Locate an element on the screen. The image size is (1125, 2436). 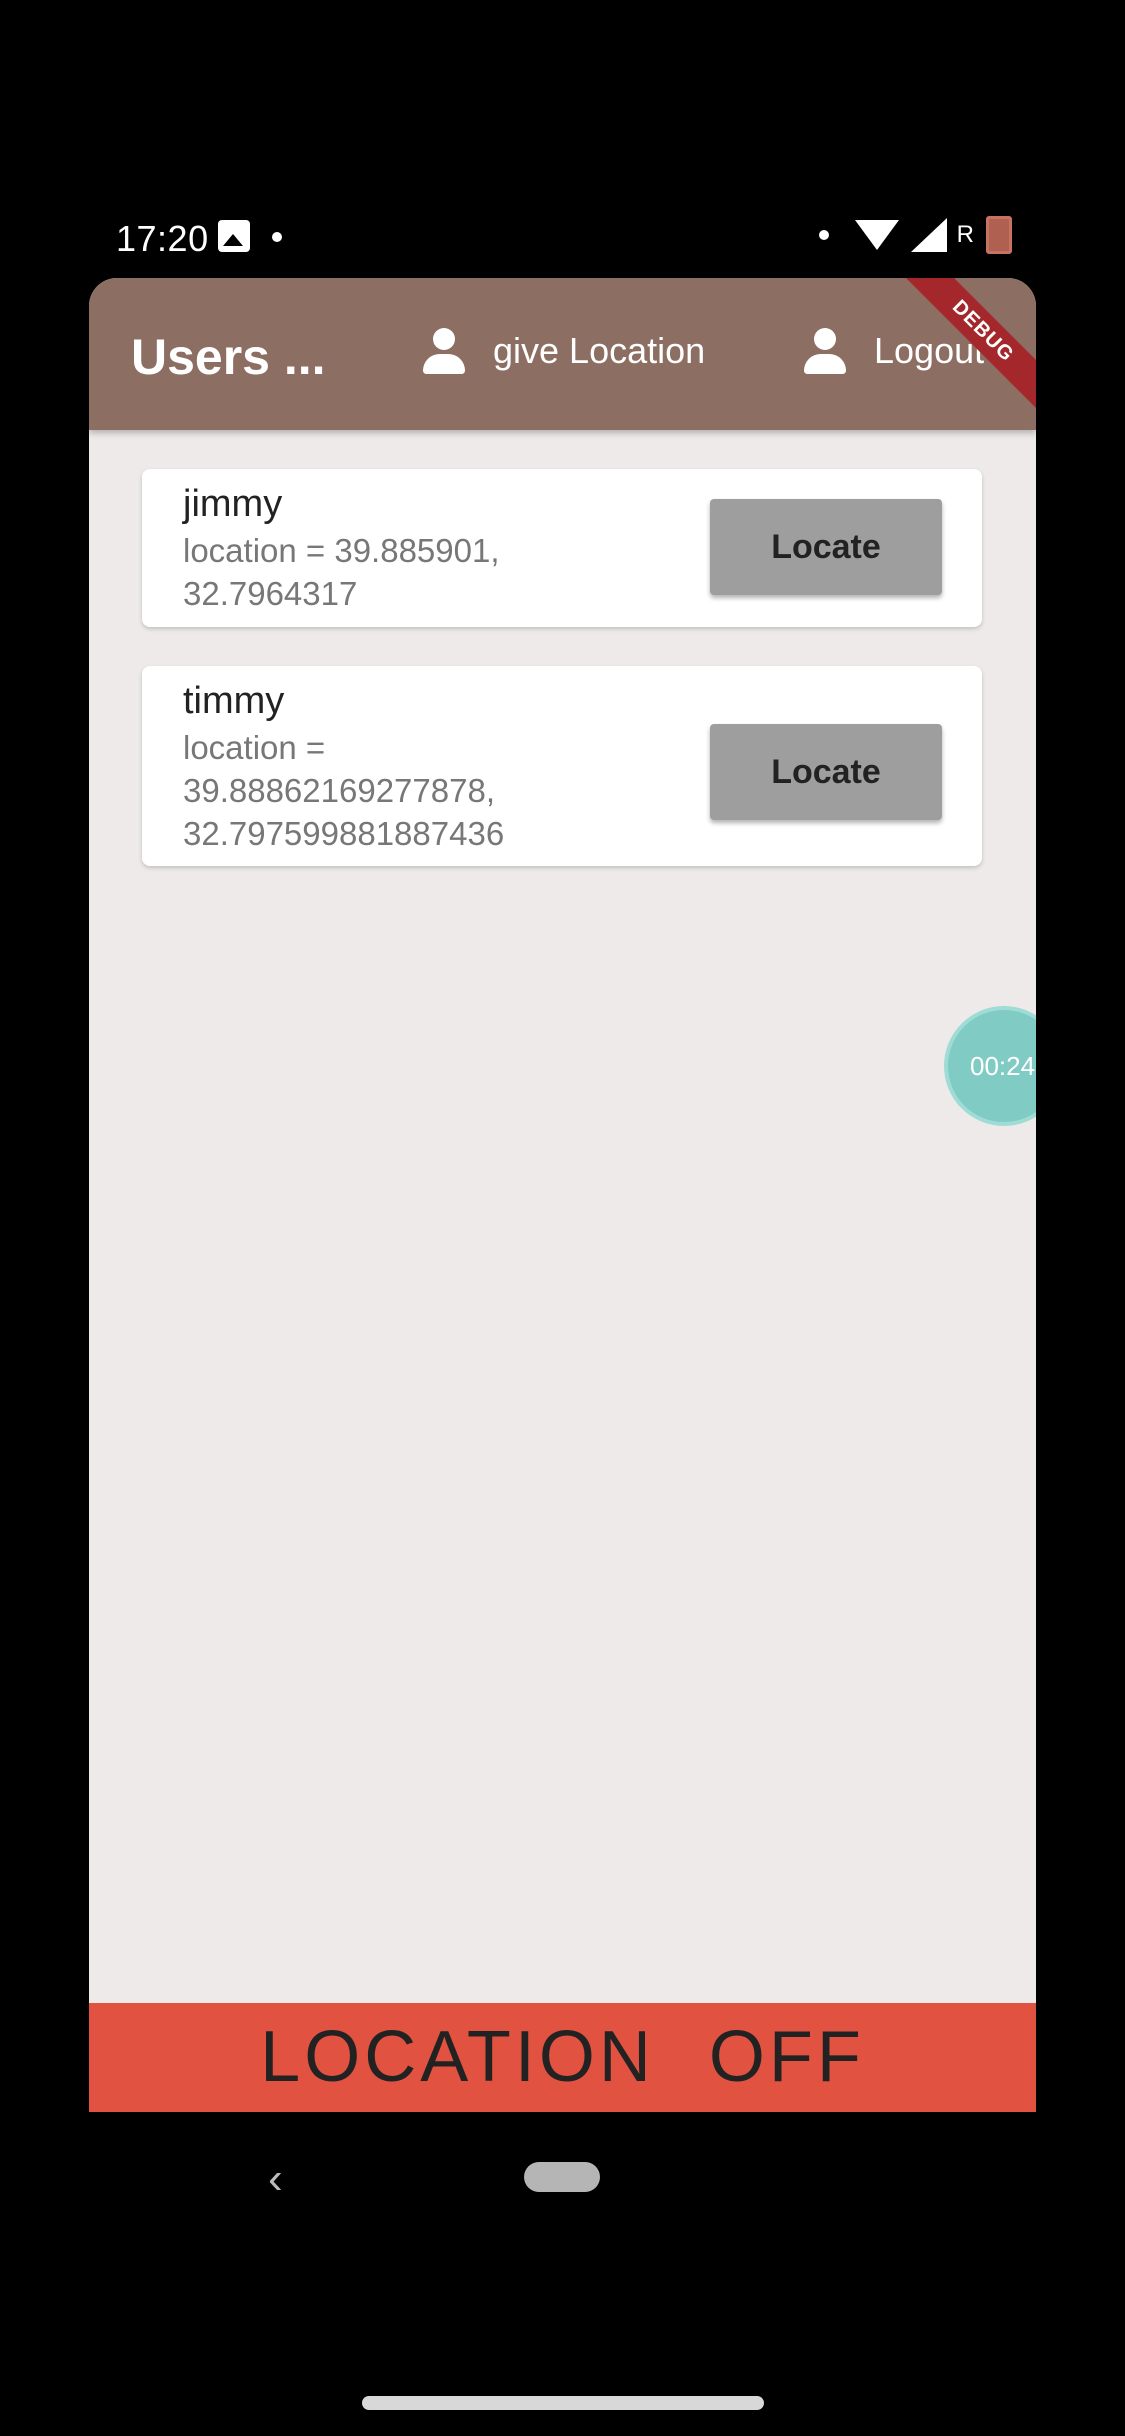
logout-button: Logout is located at coordinates (893, 351).